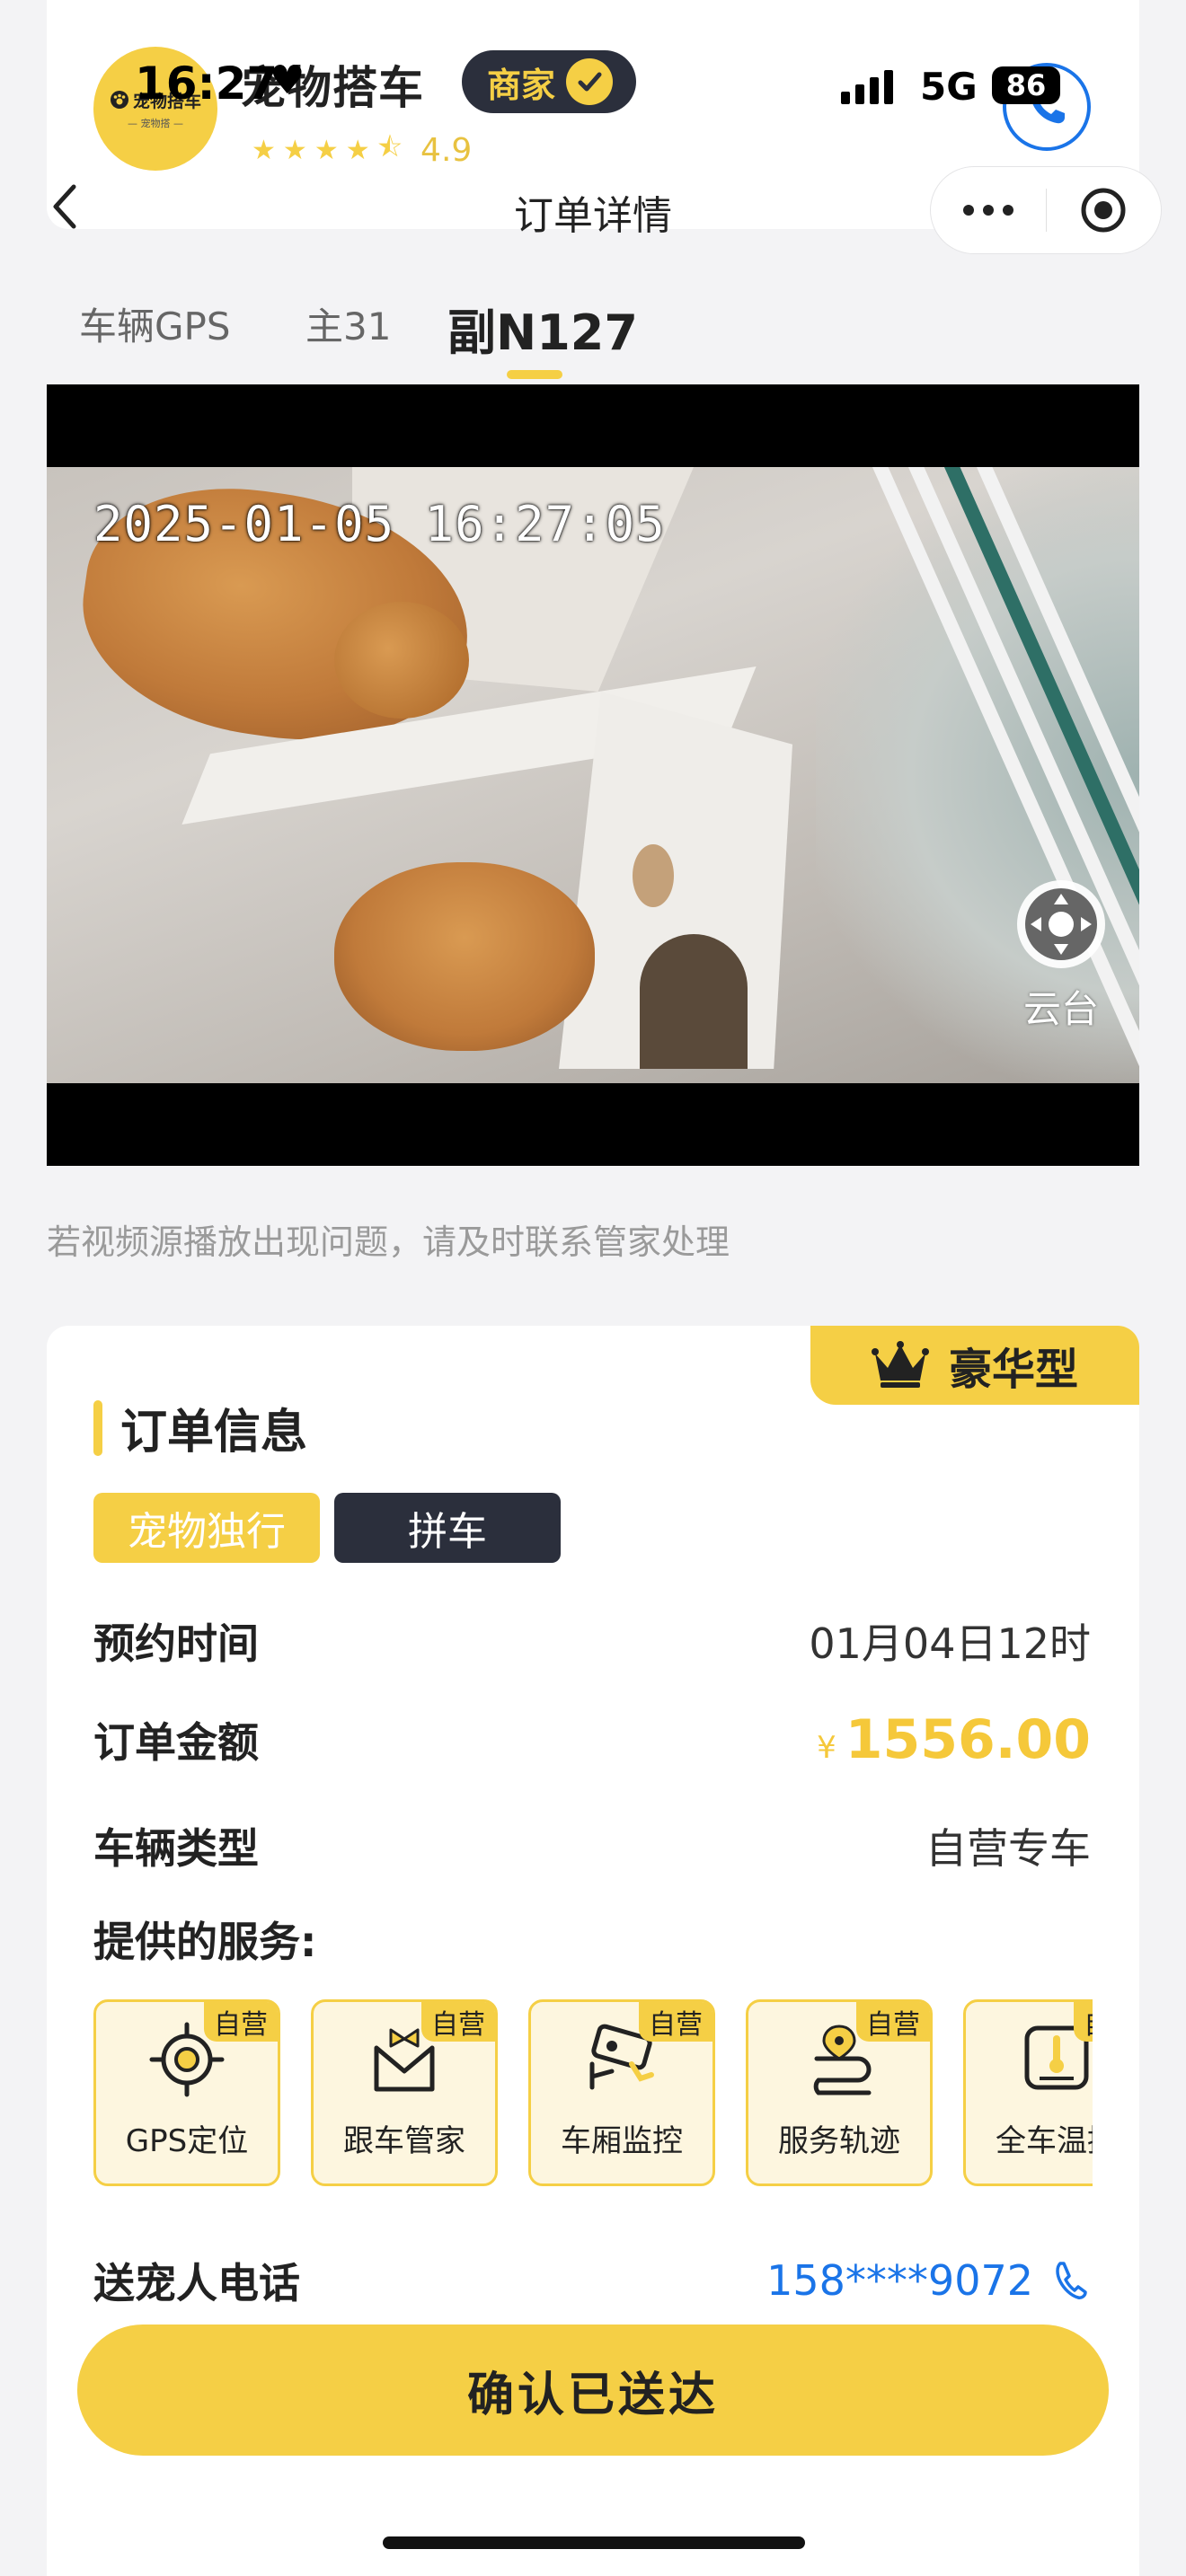 Image resolution: width=1186 pixels, height=2576 pixels. I want to click on service-name: 车厢监控, so click(622, 2141).